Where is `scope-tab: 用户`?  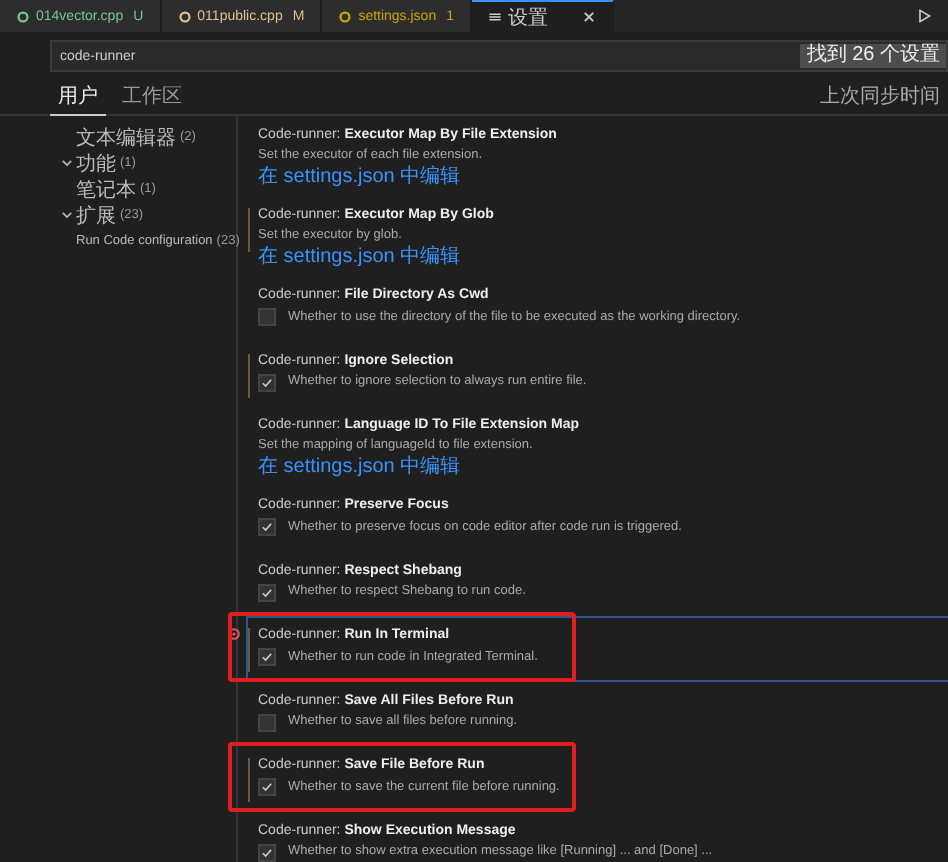
scope-tab: 用户 is located at coordinates (78, 96).